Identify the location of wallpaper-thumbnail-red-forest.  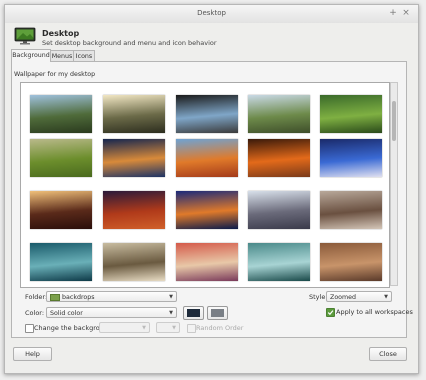
(134, 210).